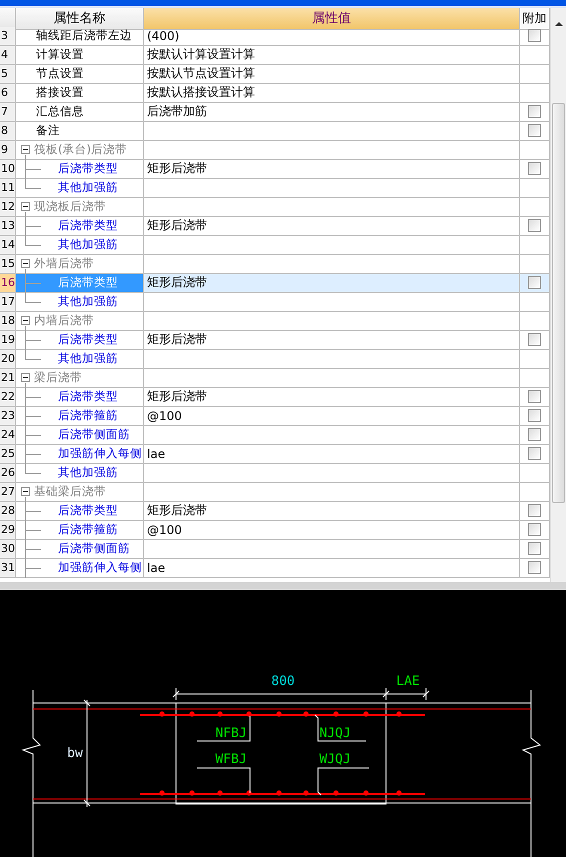  What do you see at coordinates (8, 530) in the screenshot?
I see `row-number: 29` at bounding box center [8, 530].